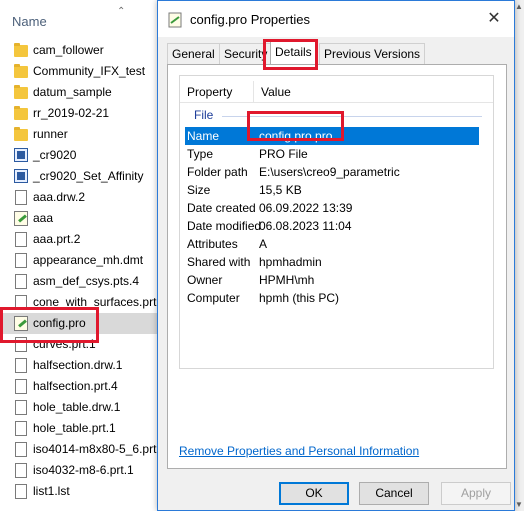 Image resolution: width=524 pixels, height=511 pixels. What do you see at coordinates (332, 136) in the screenshot?
I see `property-row: Name config.pro.pro` at bounding box center [332, 136].